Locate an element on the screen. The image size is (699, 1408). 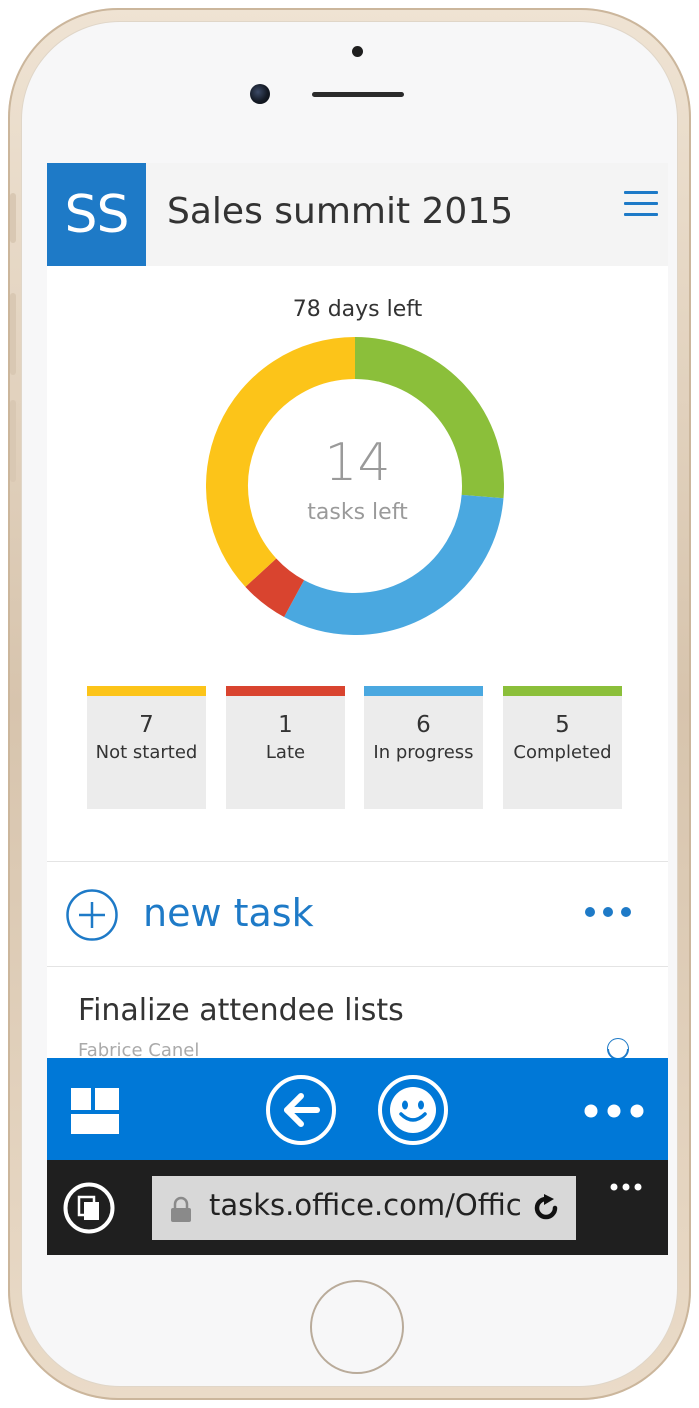
status-card-late: 1 Late is located at coordinates (285, 747).